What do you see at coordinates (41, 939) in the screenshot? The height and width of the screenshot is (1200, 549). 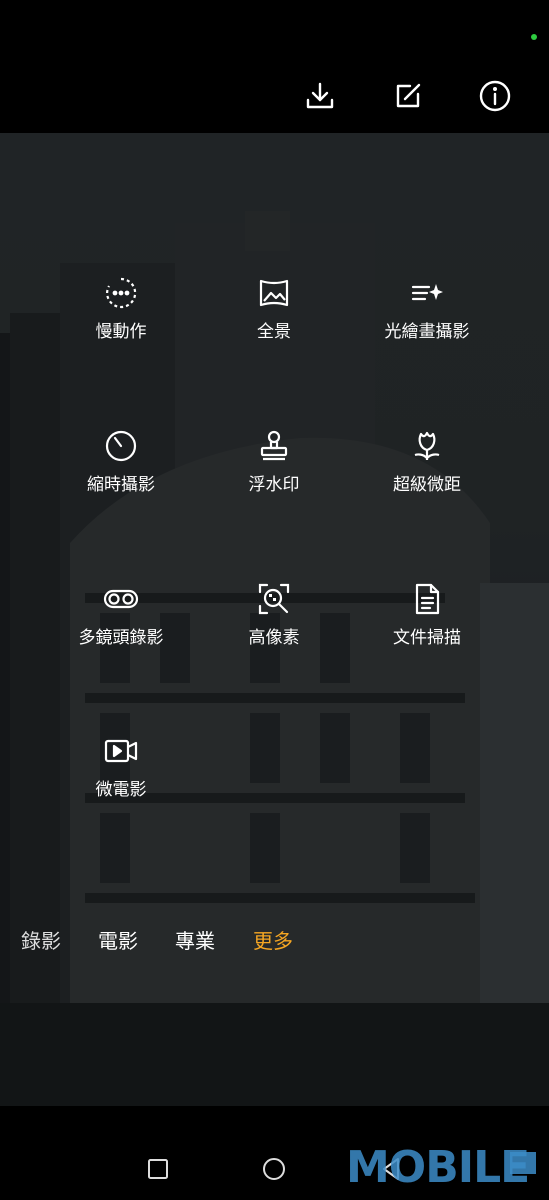 I see `tab-video: 錄影` at bounding box center [41, 939].